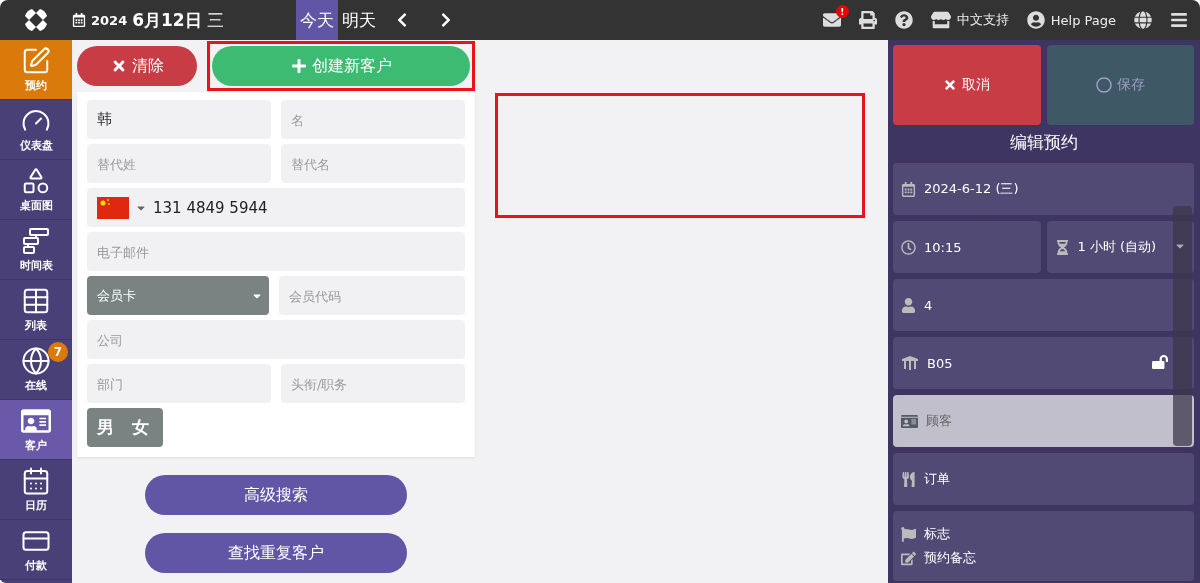 Image resolution: width=1200 pixels, height=583 pixels. I want to click on input-field: 公司, so click(276, 339).